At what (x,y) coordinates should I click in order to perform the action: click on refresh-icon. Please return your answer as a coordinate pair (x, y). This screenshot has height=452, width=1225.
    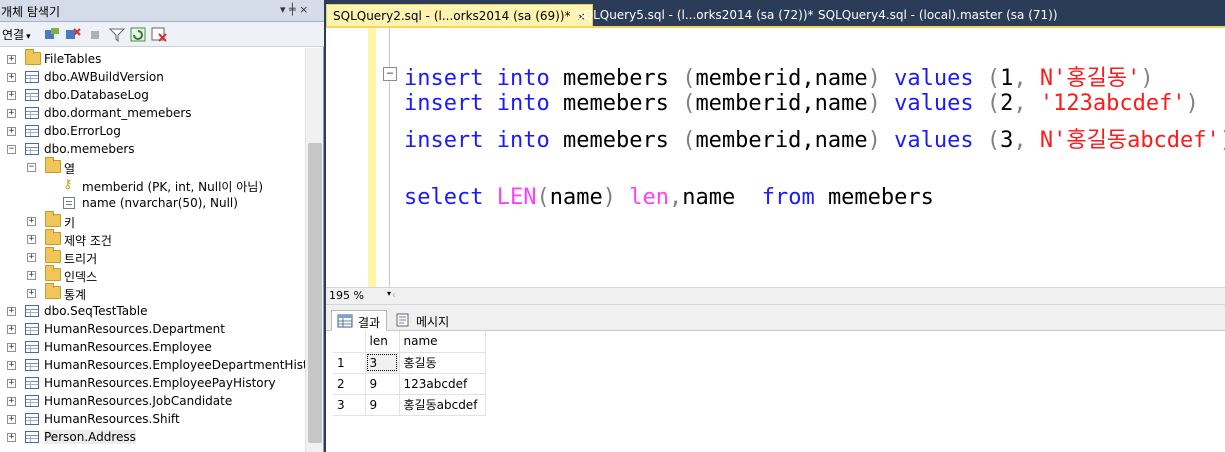
    Looking at the image, I should click on (138, 34).